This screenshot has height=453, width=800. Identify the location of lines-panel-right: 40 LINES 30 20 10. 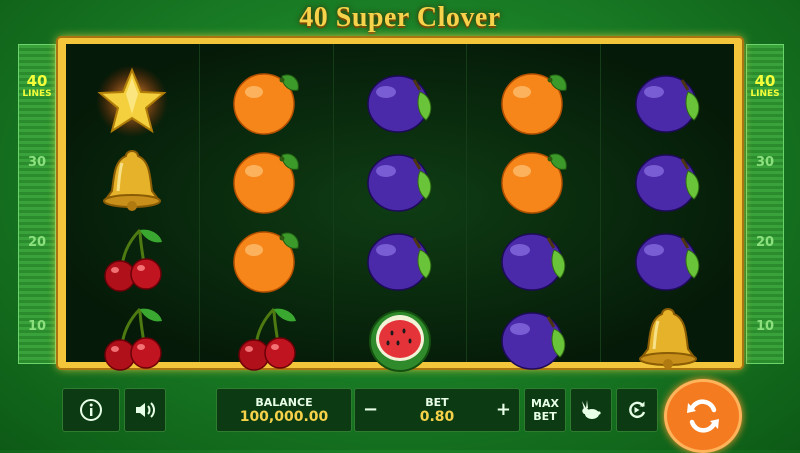
(765, 204).